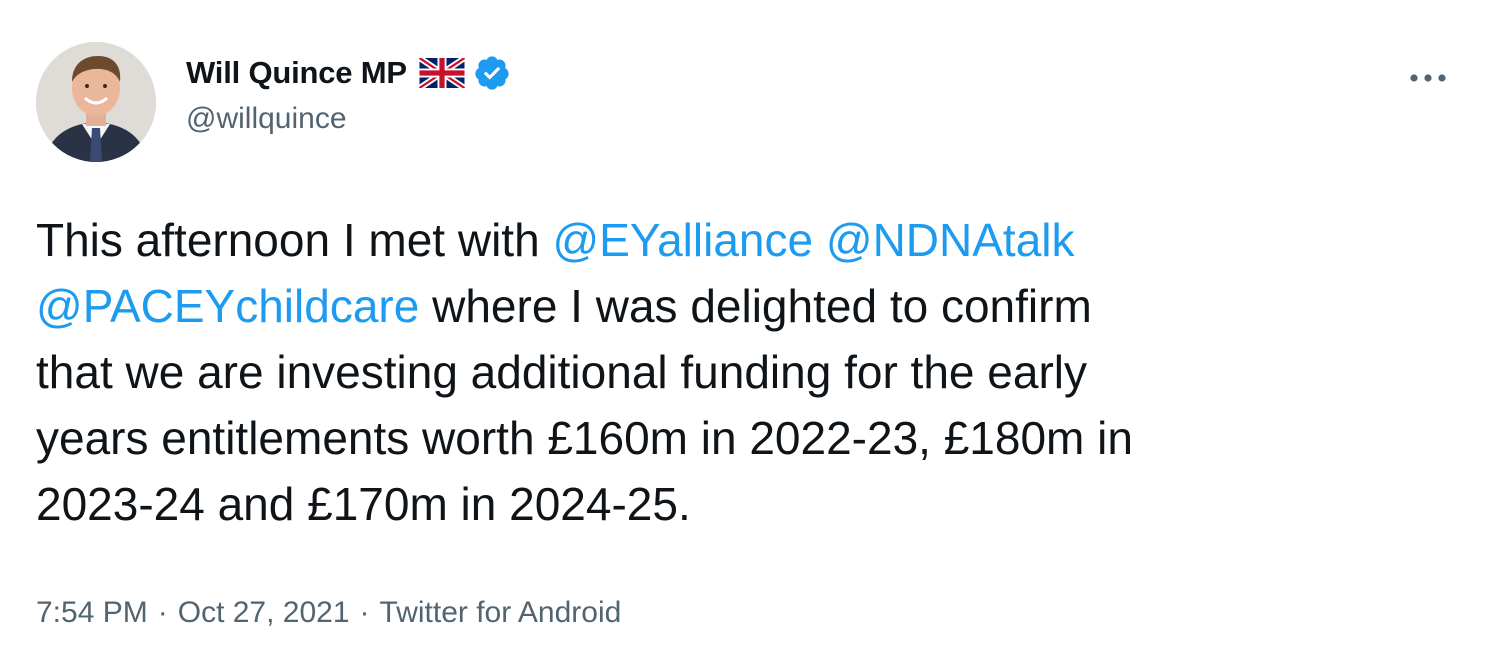 The image size is (1492, 657). Describe the element at coordinates (227, 306) in the screenshot. I see `mention-paceychildcare: @PACEYchildcare` at that location.